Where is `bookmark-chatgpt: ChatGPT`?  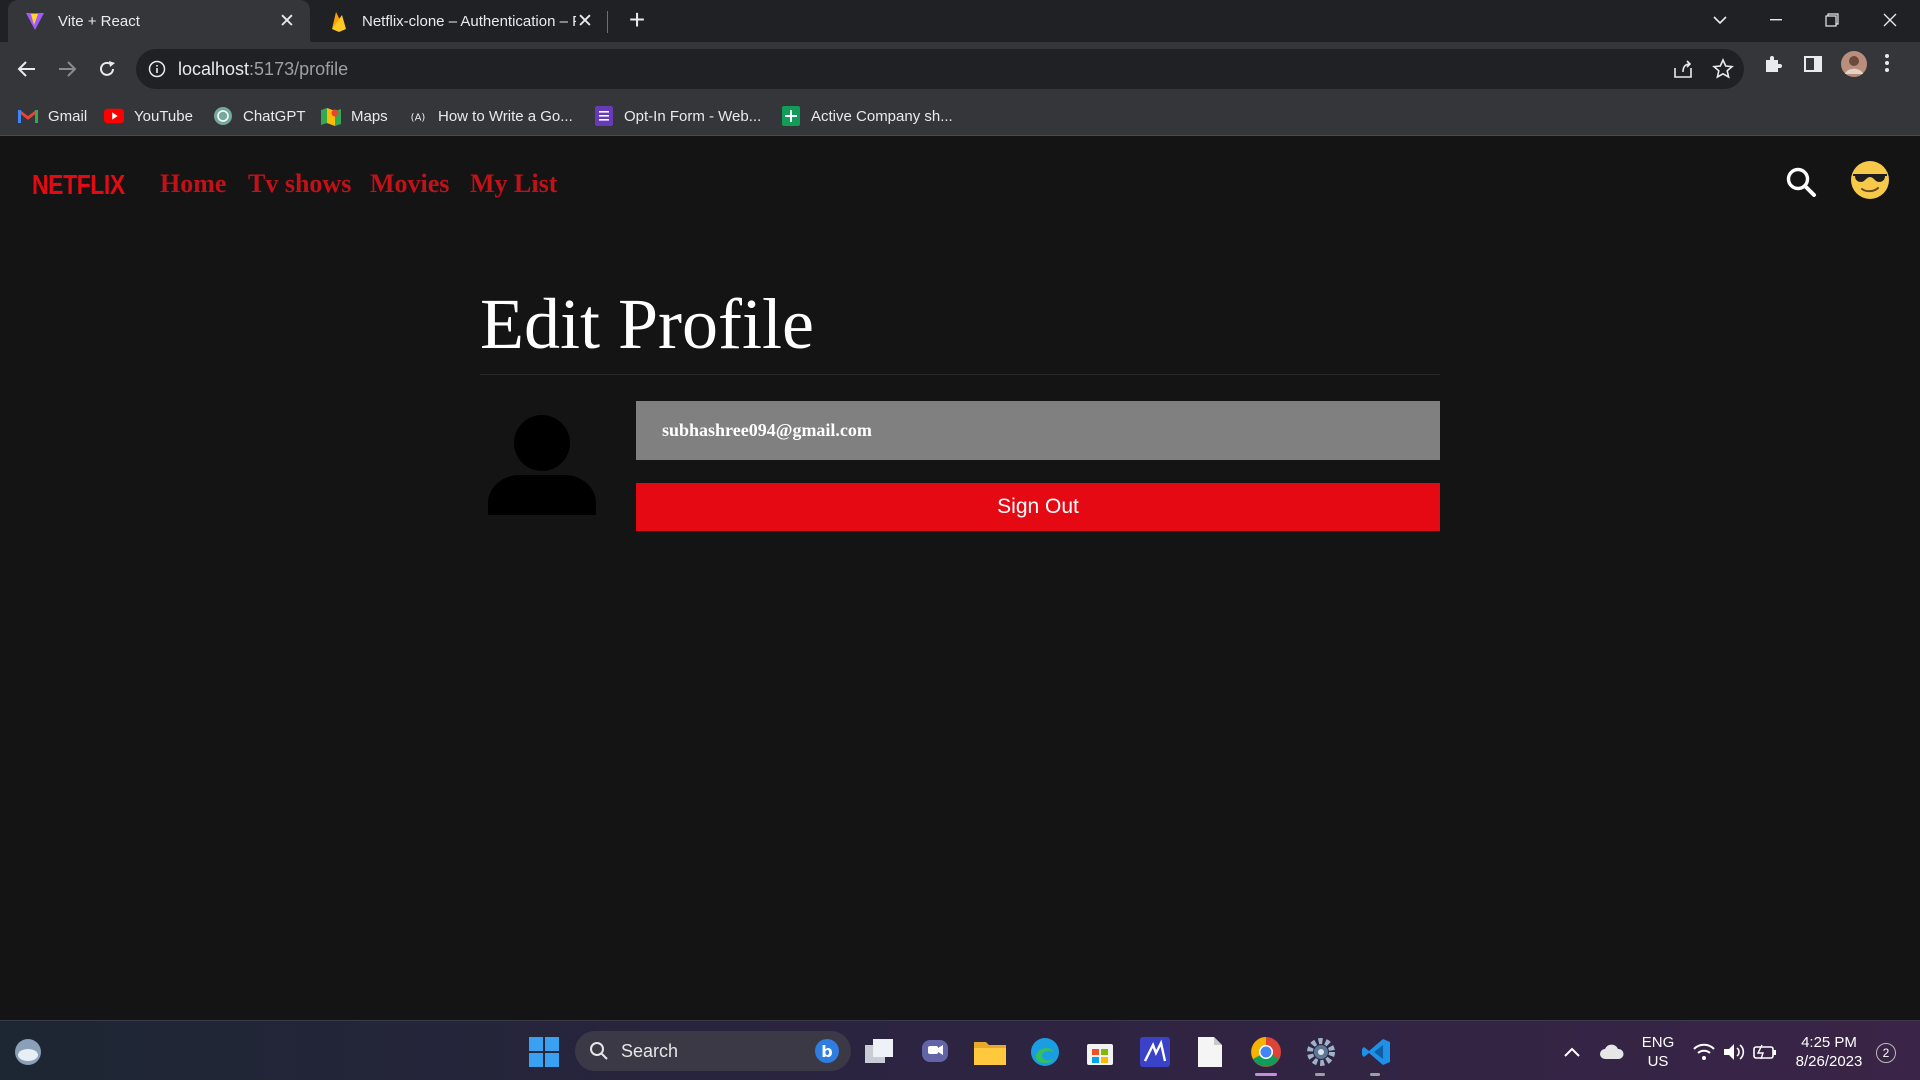 bookmark-chatgpt: ChatGPT is located at coordinates (259, 116).